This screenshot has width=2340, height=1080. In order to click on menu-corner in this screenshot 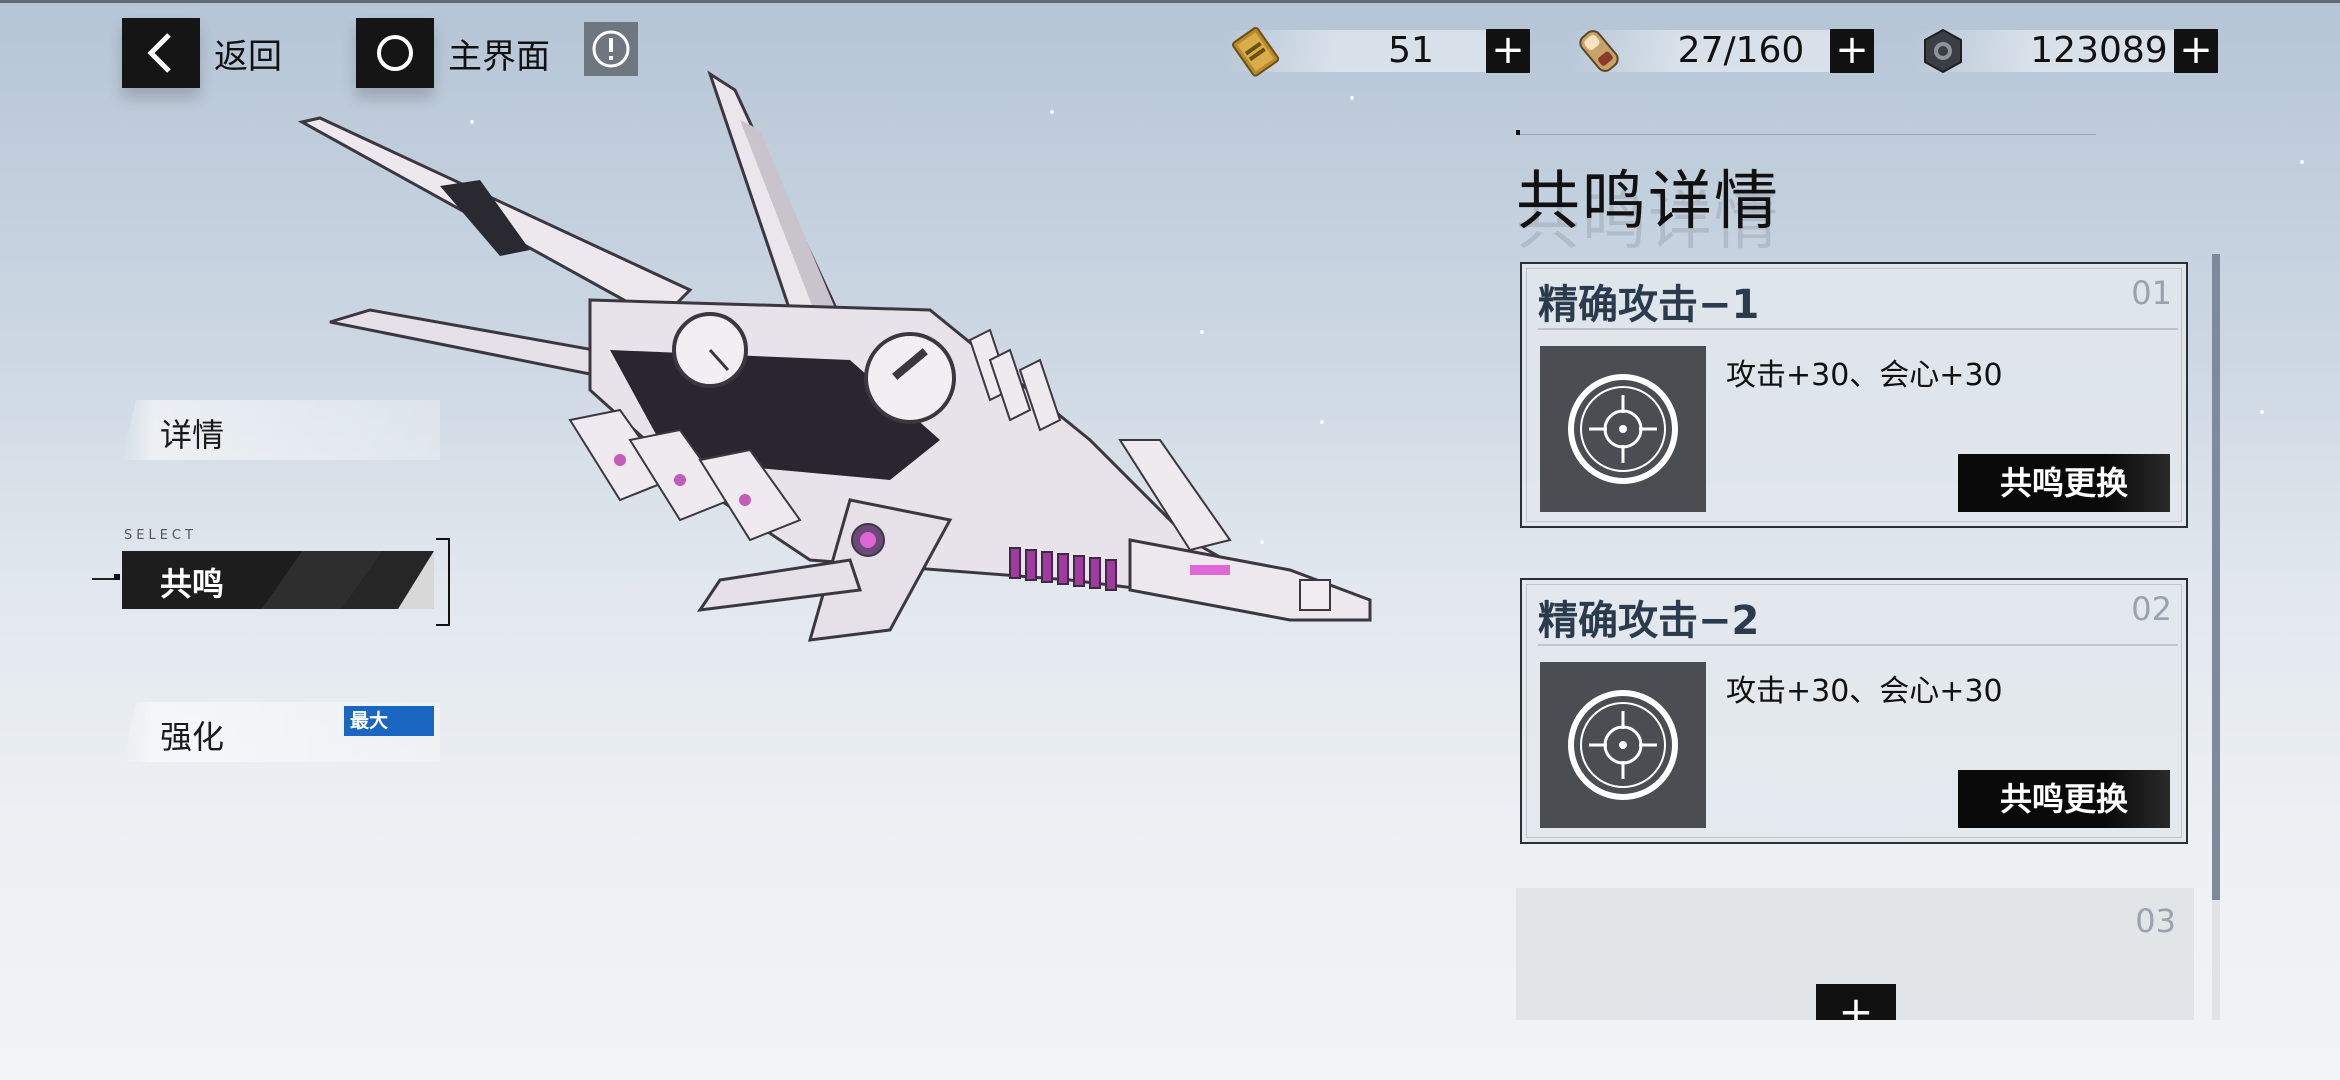, I will do `click(416, 580)`.